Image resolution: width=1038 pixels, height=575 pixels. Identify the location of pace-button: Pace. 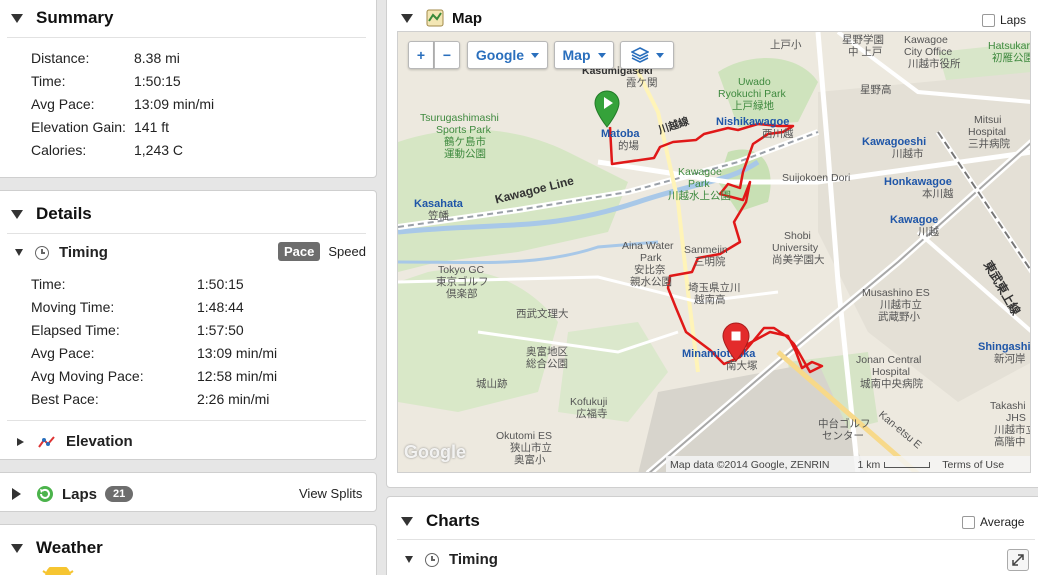
(299, 251).